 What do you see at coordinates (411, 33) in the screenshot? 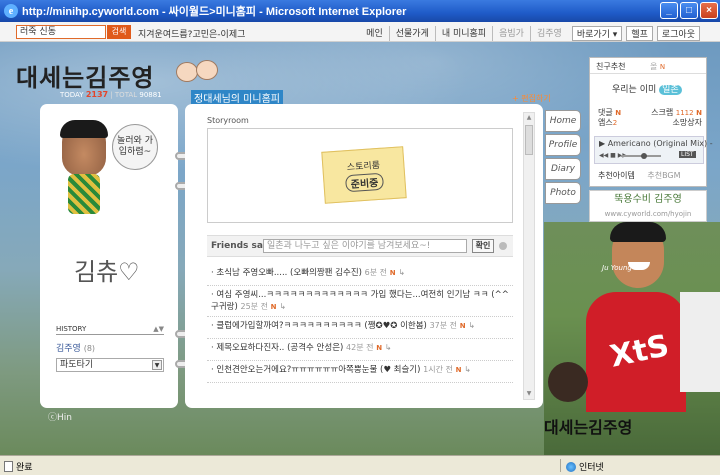
I see `menu-gift-shop: 선물가게` at bounding box center [411, 33].